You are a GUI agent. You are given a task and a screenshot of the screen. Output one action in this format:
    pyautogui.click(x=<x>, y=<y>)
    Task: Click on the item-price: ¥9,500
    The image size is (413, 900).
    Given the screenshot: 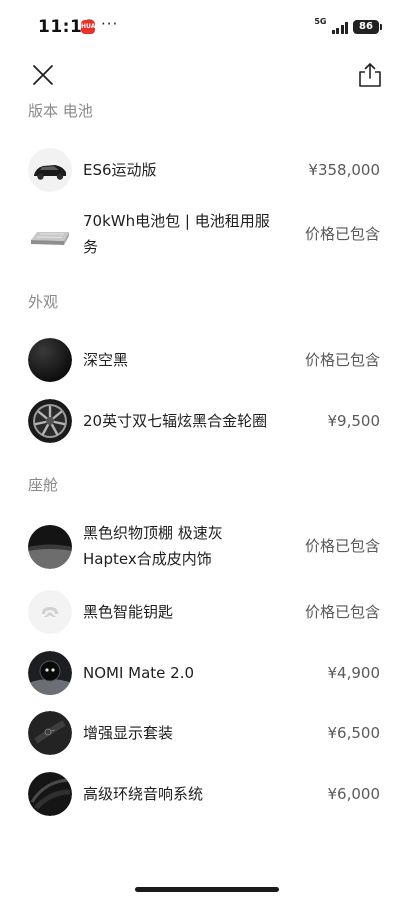 What is the action you would take?
    pyautogui.click(x=354, y=421)
    